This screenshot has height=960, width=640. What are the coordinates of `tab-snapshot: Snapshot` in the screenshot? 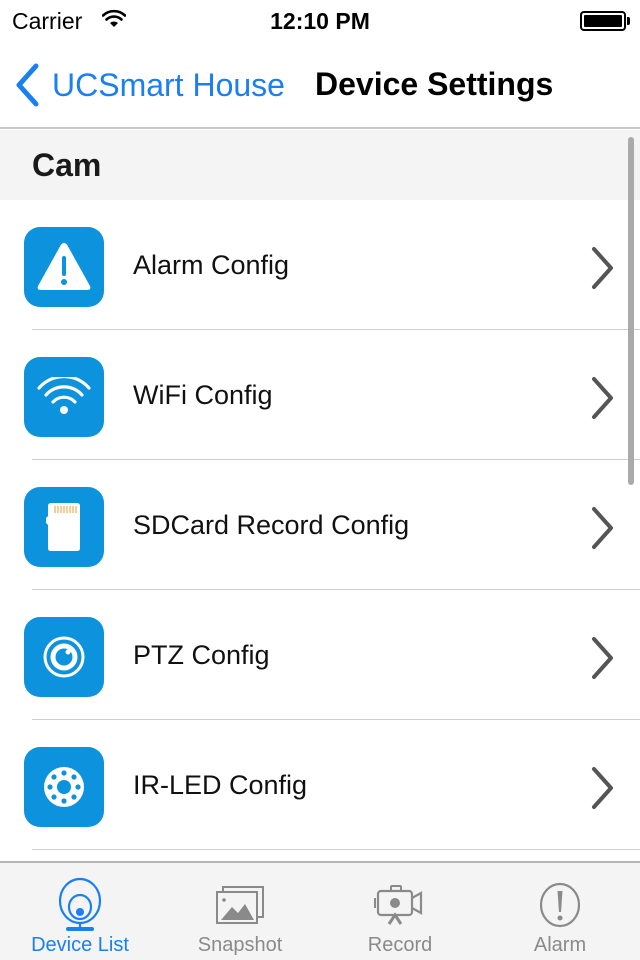 It's located at (240, 911).